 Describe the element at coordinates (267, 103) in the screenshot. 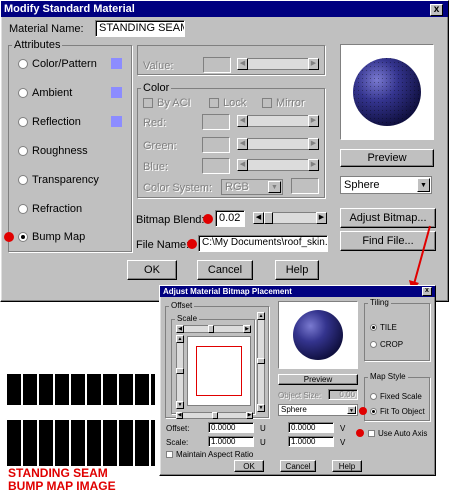

I see `mirror-checkbox` at that location.